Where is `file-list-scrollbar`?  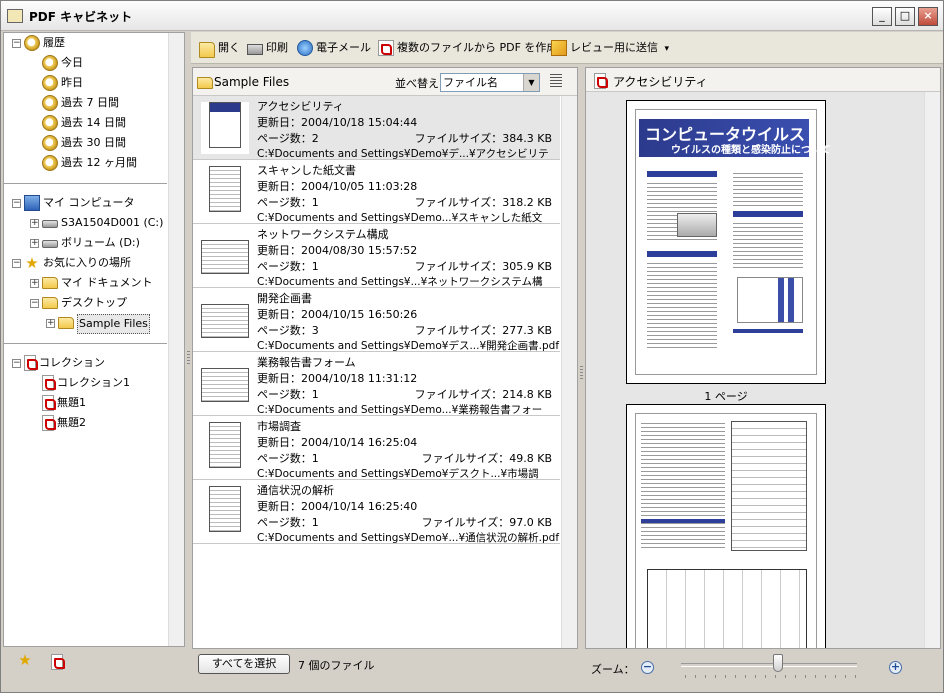
file-list-scrollbar is located at coordinates (569, 372).